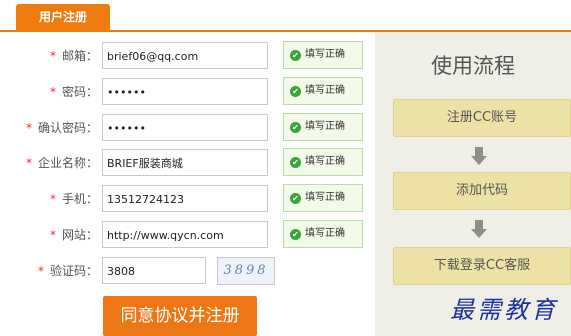 The image size is (571, 336). I want to click on website-status: ✔ 填写正确, so click(323, 234).